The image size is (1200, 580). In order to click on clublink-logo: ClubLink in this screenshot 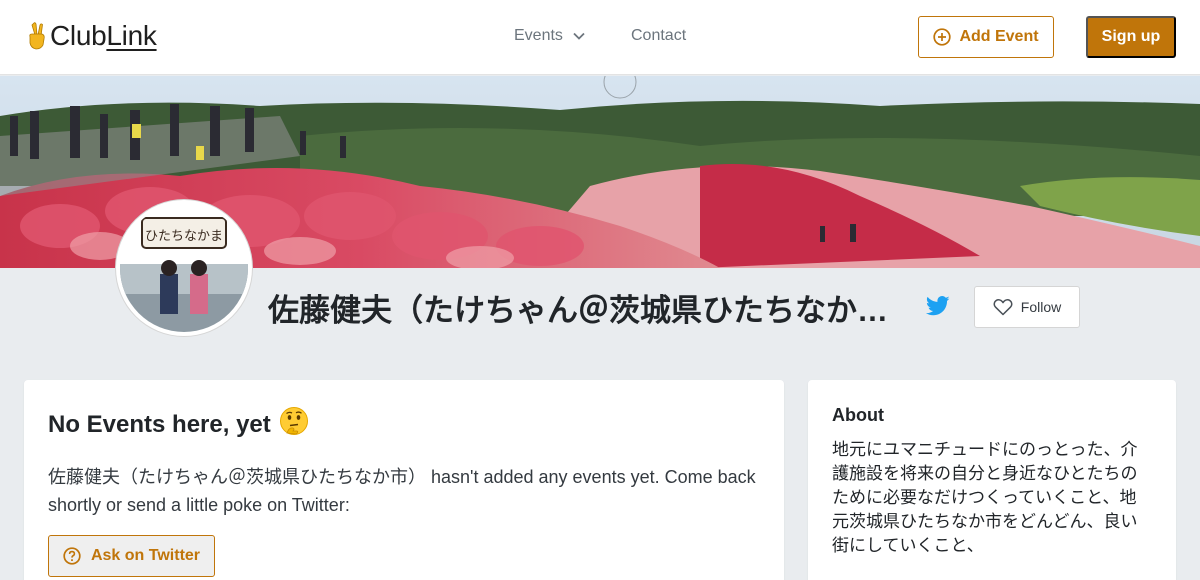, I will do `click(91, 36)`.